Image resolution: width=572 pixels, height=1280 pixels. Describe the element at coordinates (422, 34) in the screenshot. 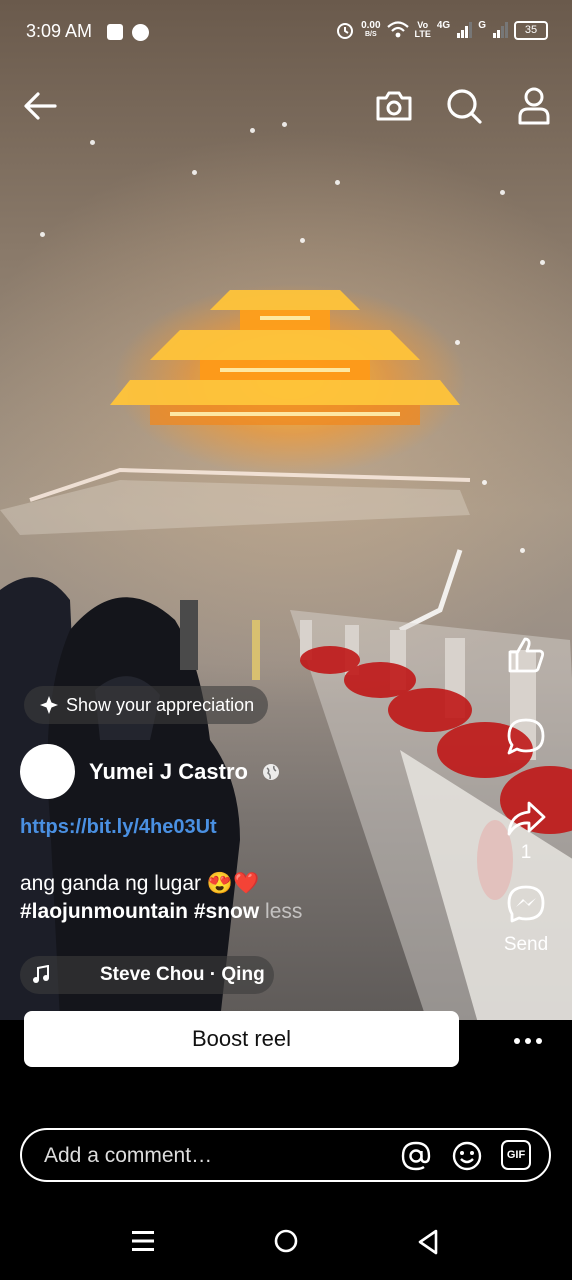

I see `volte-bottom: LTE` at that location.